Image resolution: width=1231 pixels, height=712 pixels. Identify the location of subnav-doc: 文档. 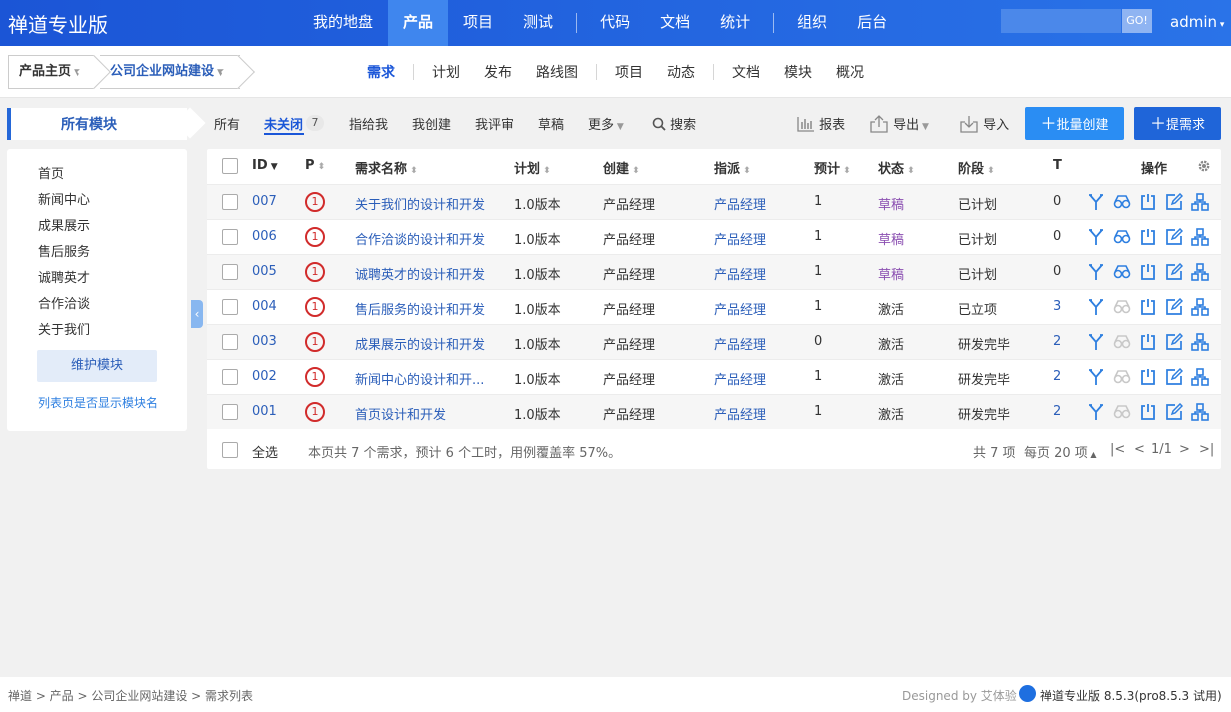
(746, 72).